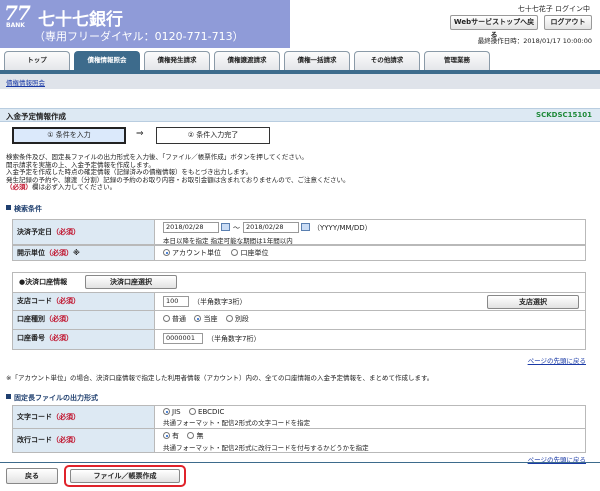  What do you see at coordinates (237, 423) in the screenshot?
I see `char-code-note: 共通フォーマット・配信2形式の文字コードを指定` at bounding box center [237, 423].